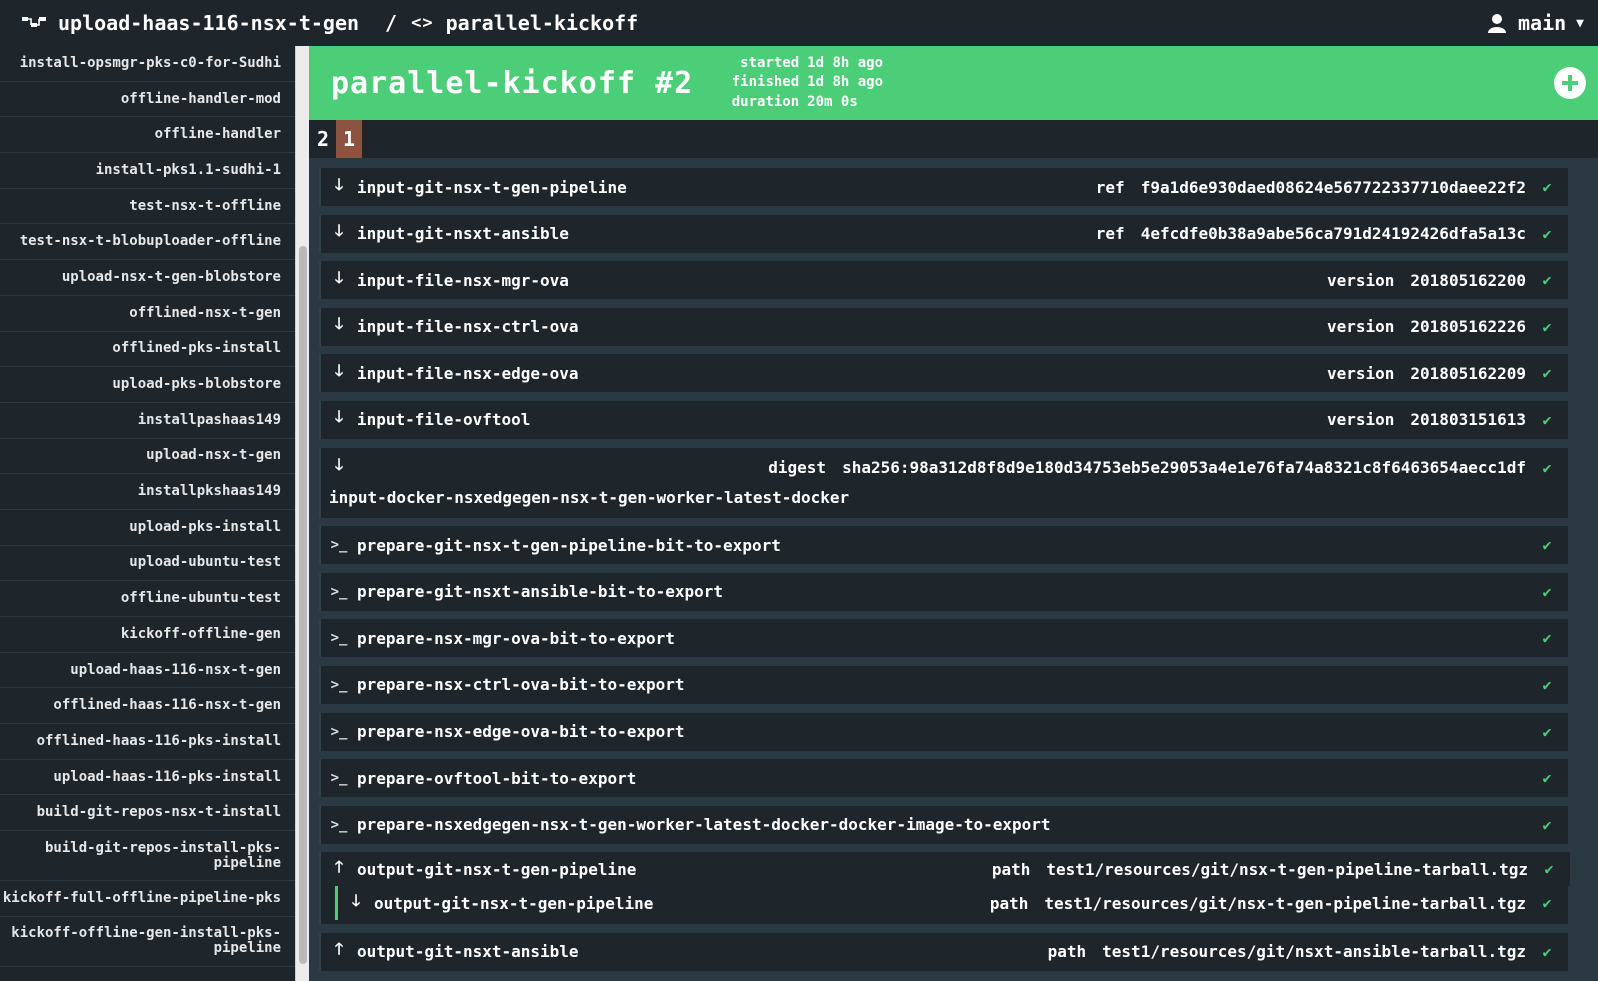 The width and height of the screenshot is (1598, 981). Describe the element at coordinates (943, 684) in the screenshot. I see `task-step: >_ prepare-nsx-ctrl-ova-bit-to-export ✔` at that location.